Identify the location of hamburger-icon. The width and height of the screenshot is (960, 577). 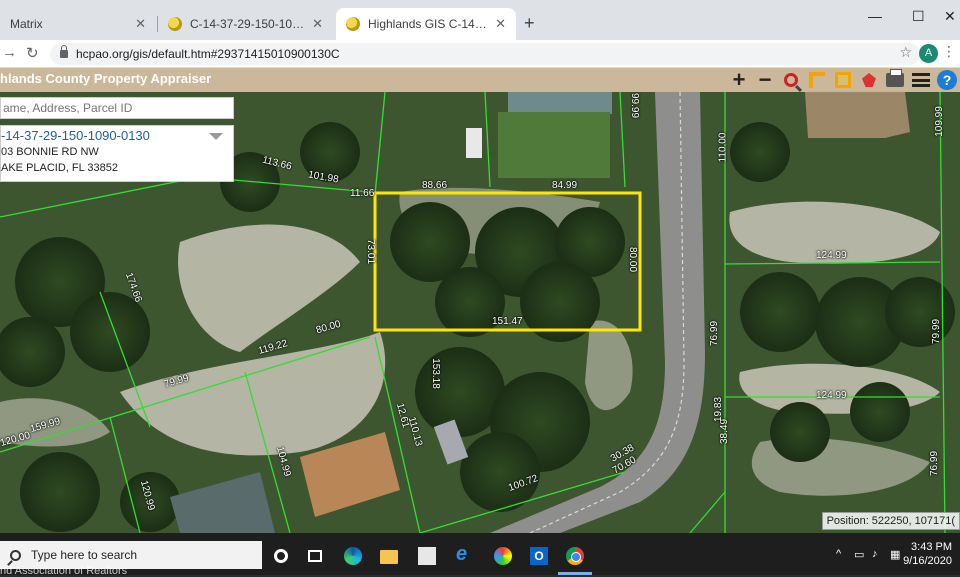
(921, 80).